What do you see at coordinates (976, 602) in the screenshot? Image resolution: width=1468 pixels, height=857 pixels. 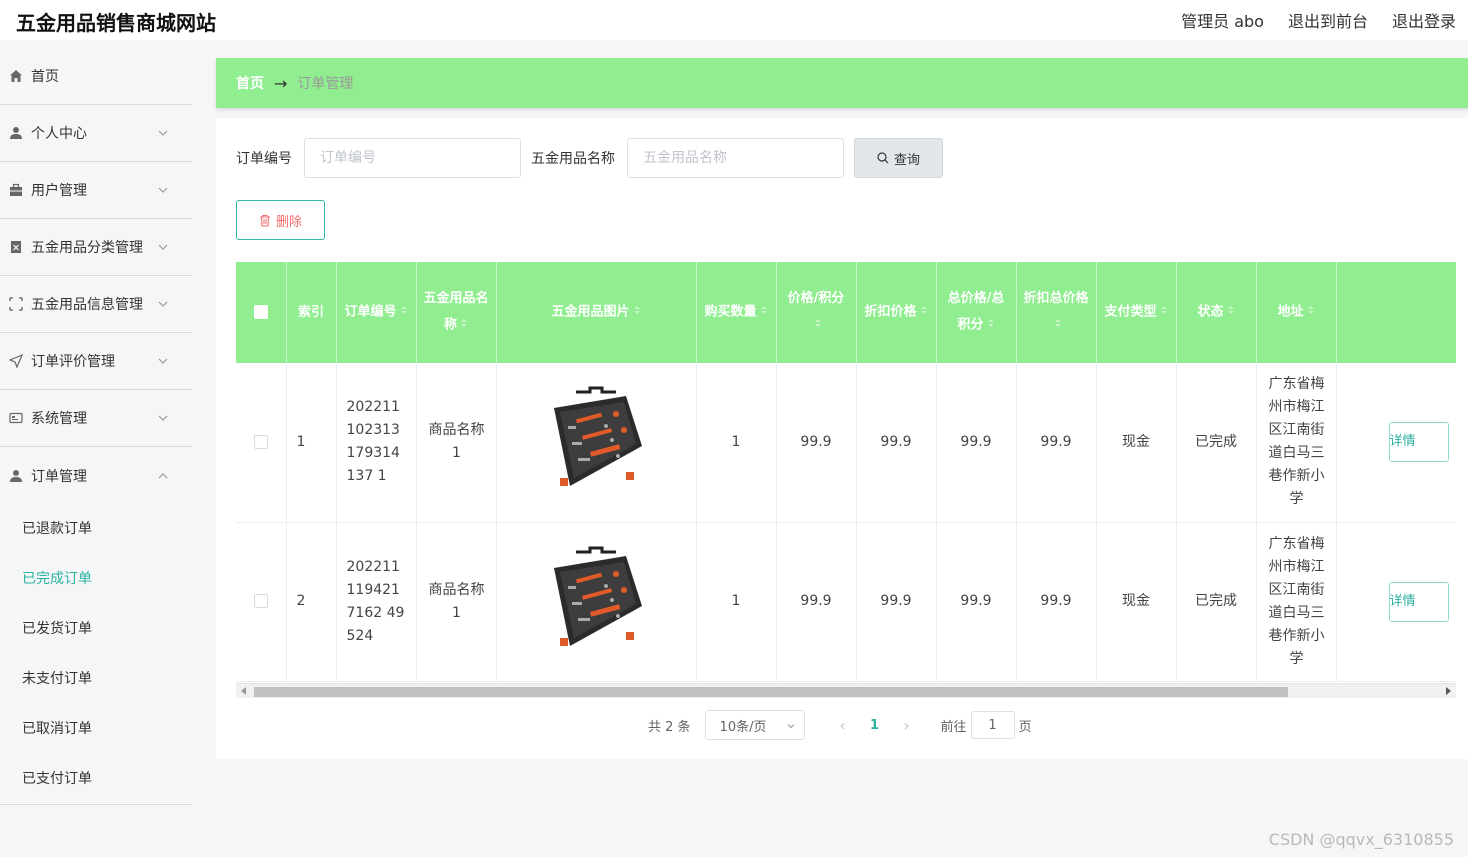 I see `cell-total: 99.9` at bounding box center [976, 602].